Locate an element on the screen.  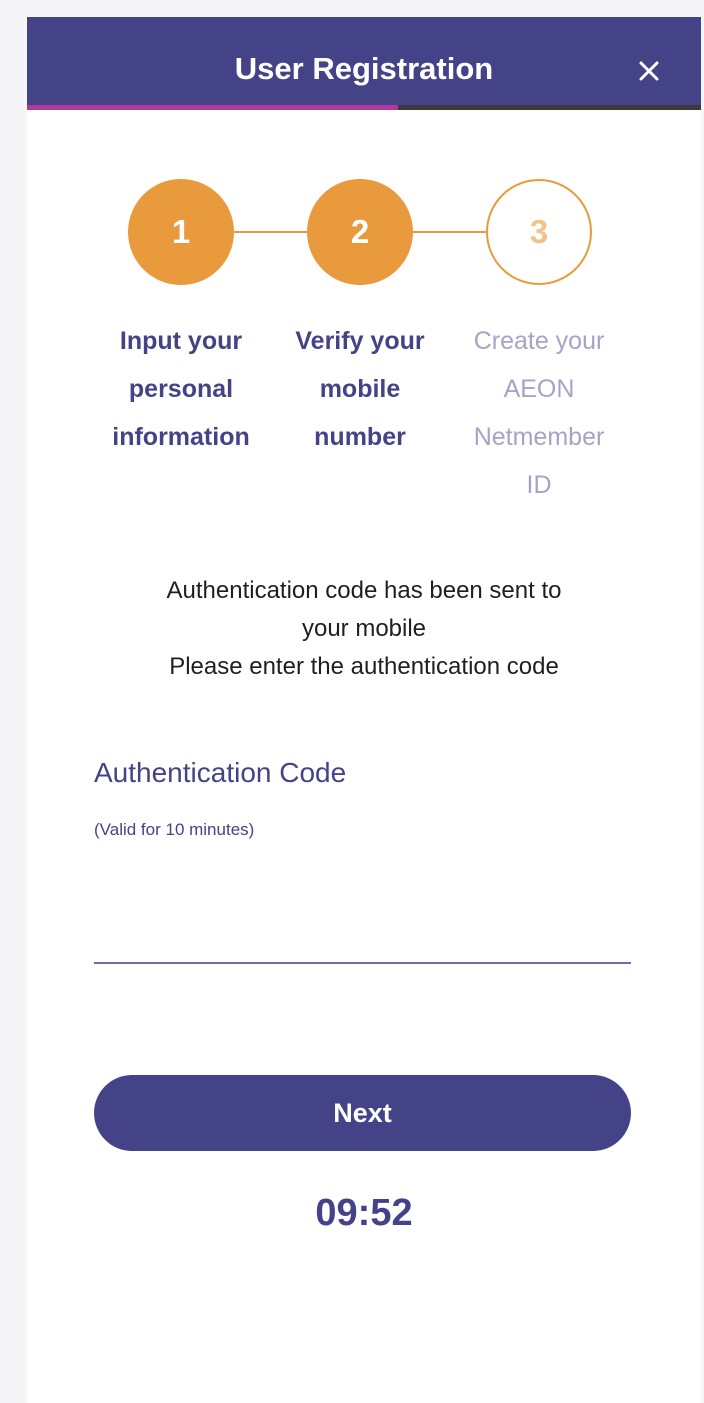
step-3-label-line: Netmember is located at coordinates (539, 437).